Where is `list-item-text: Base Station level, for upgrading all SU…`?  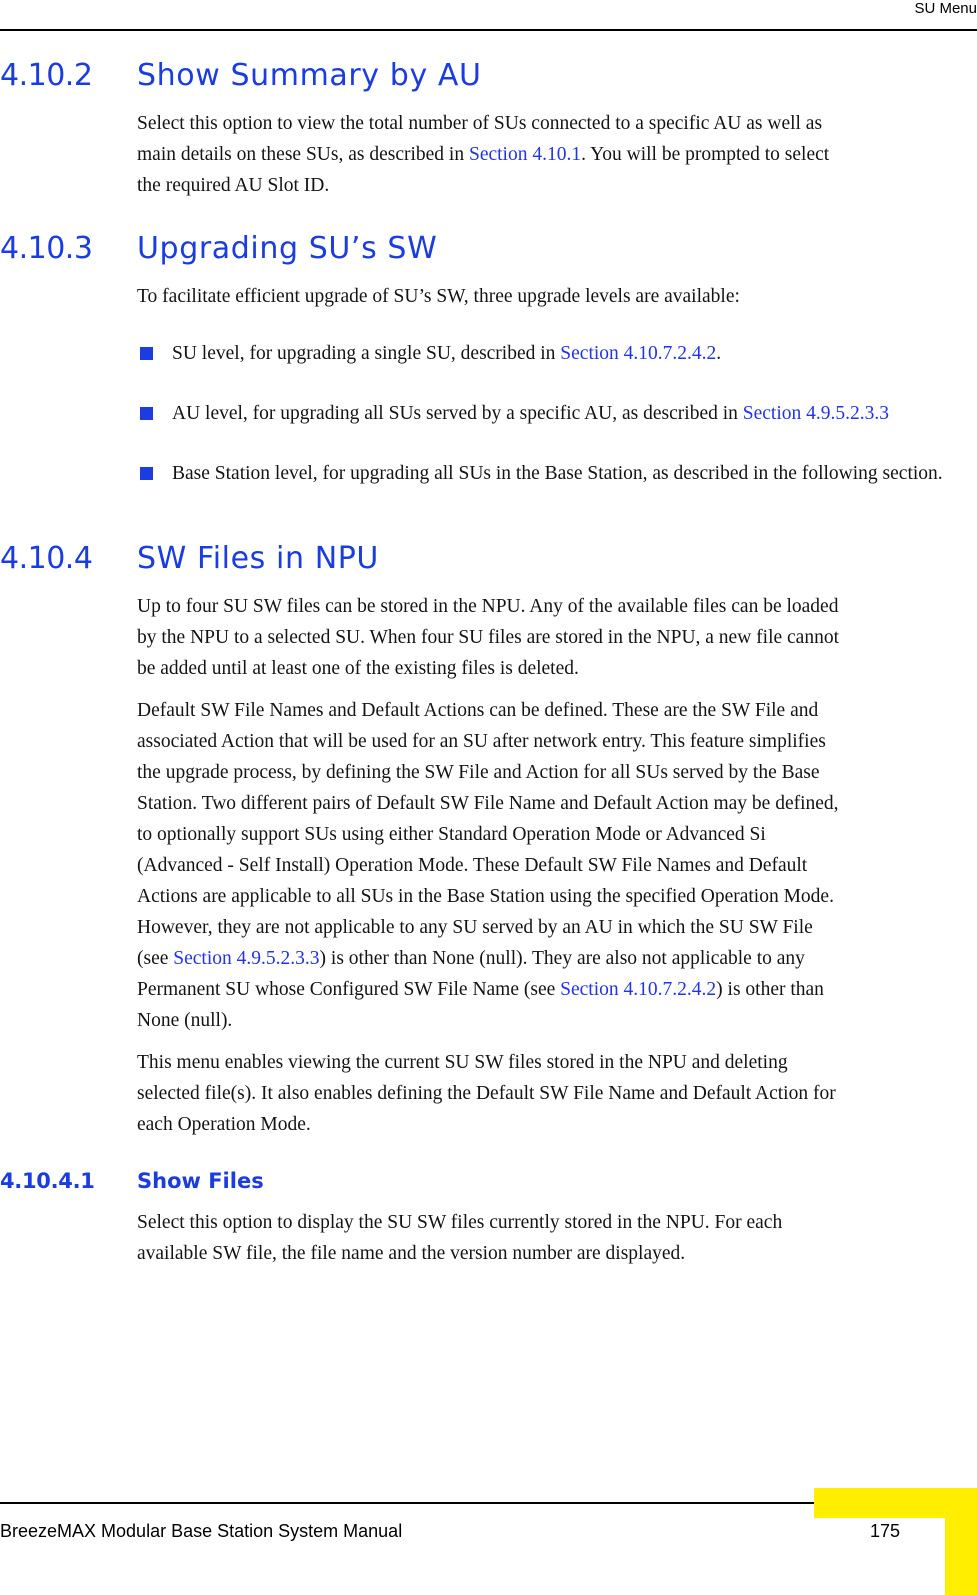
list-item-text: Base Station level, for upgrading all SU… is located at coordinates (557, 473).